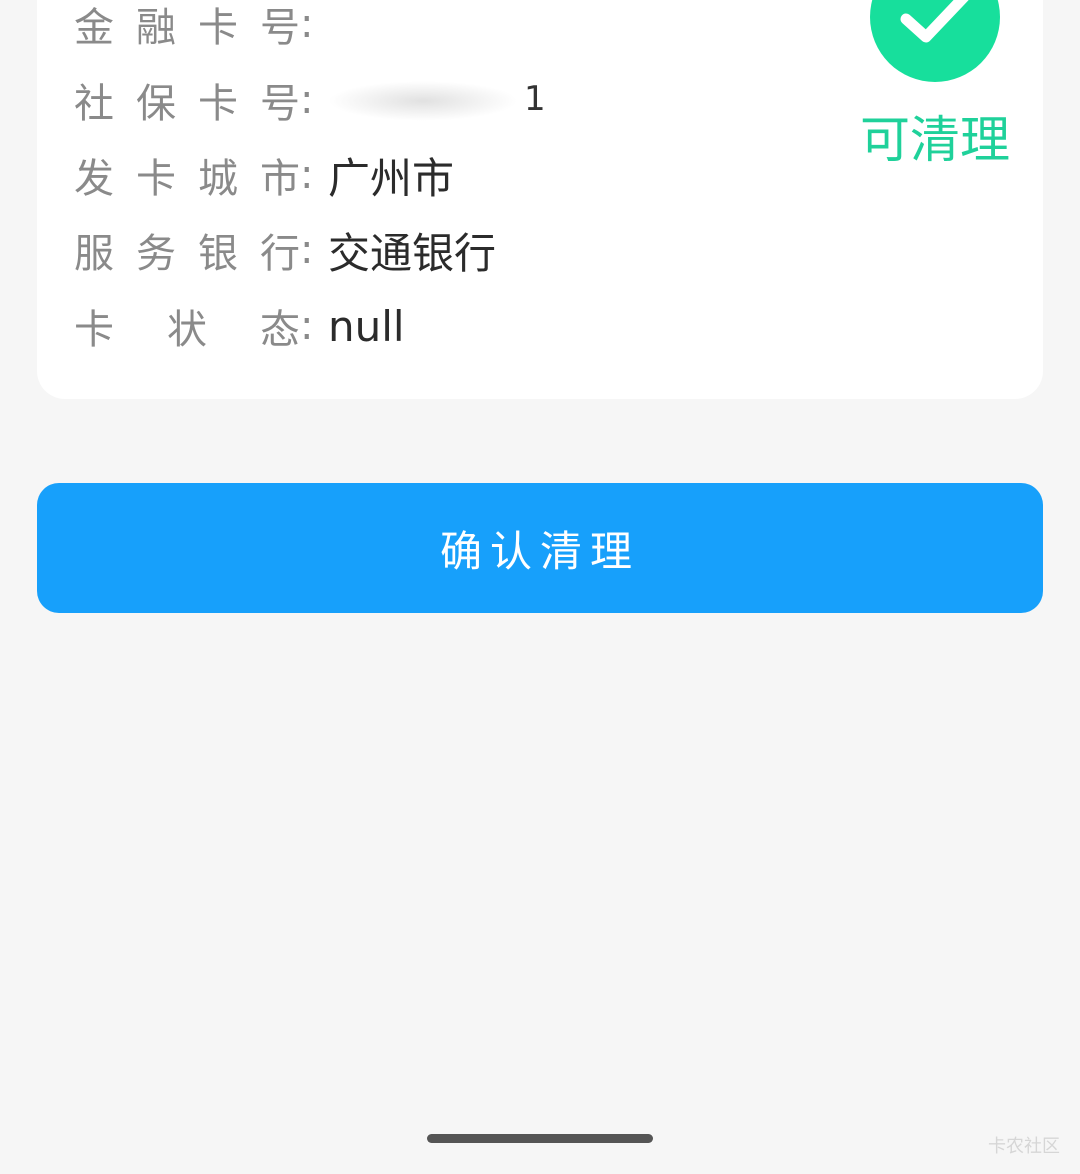 The image size is (1080, 1174). I want to click on row-label: 社 保 卡 号 :, so click(201, 100).